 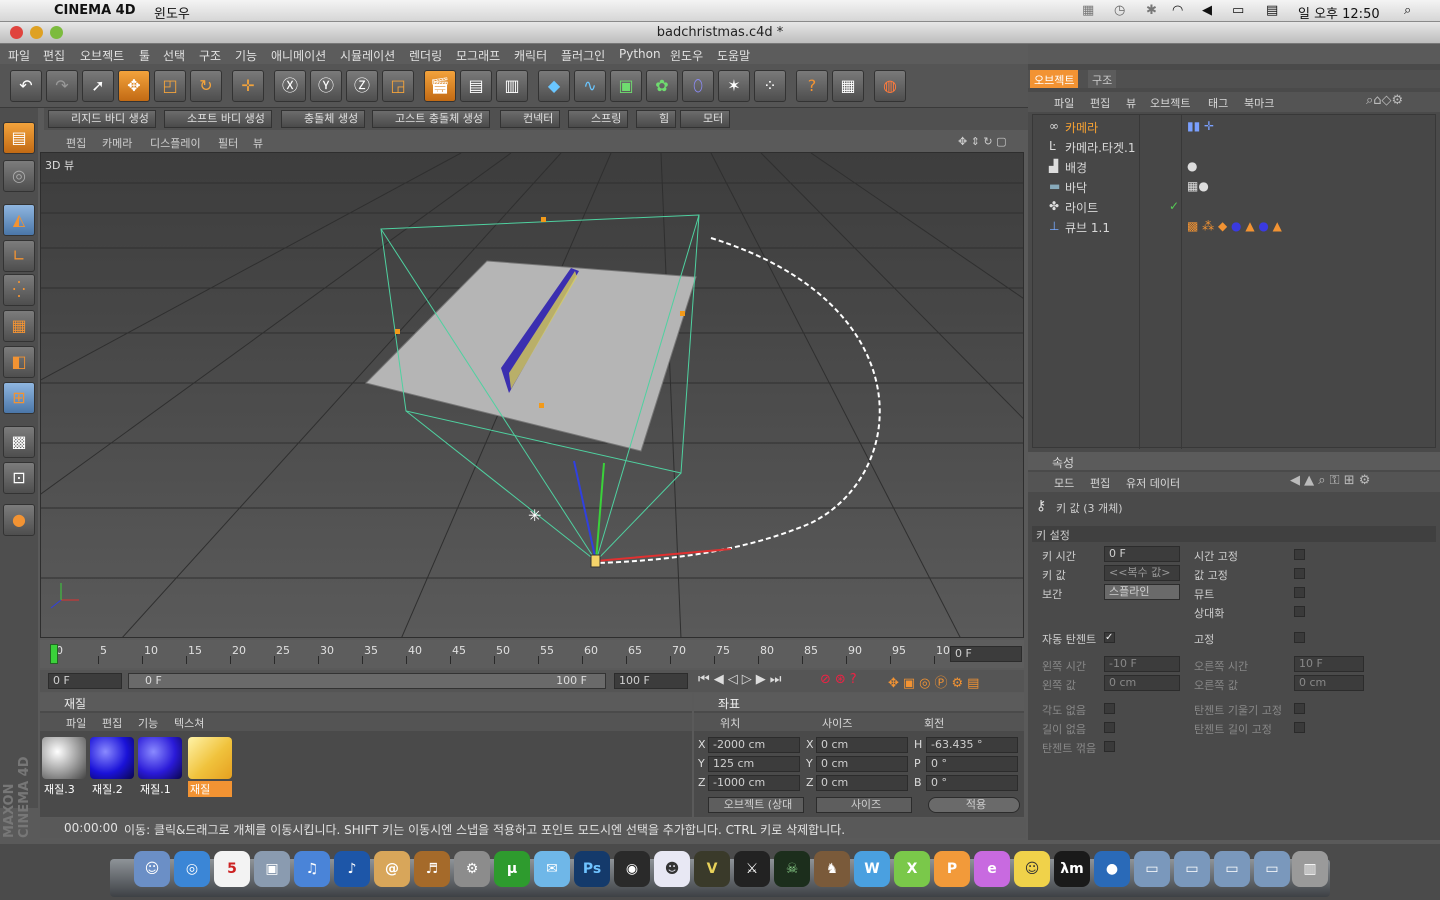 I want to click on render-picture-viewer-icon: ▤, so click(x=476, y=86).